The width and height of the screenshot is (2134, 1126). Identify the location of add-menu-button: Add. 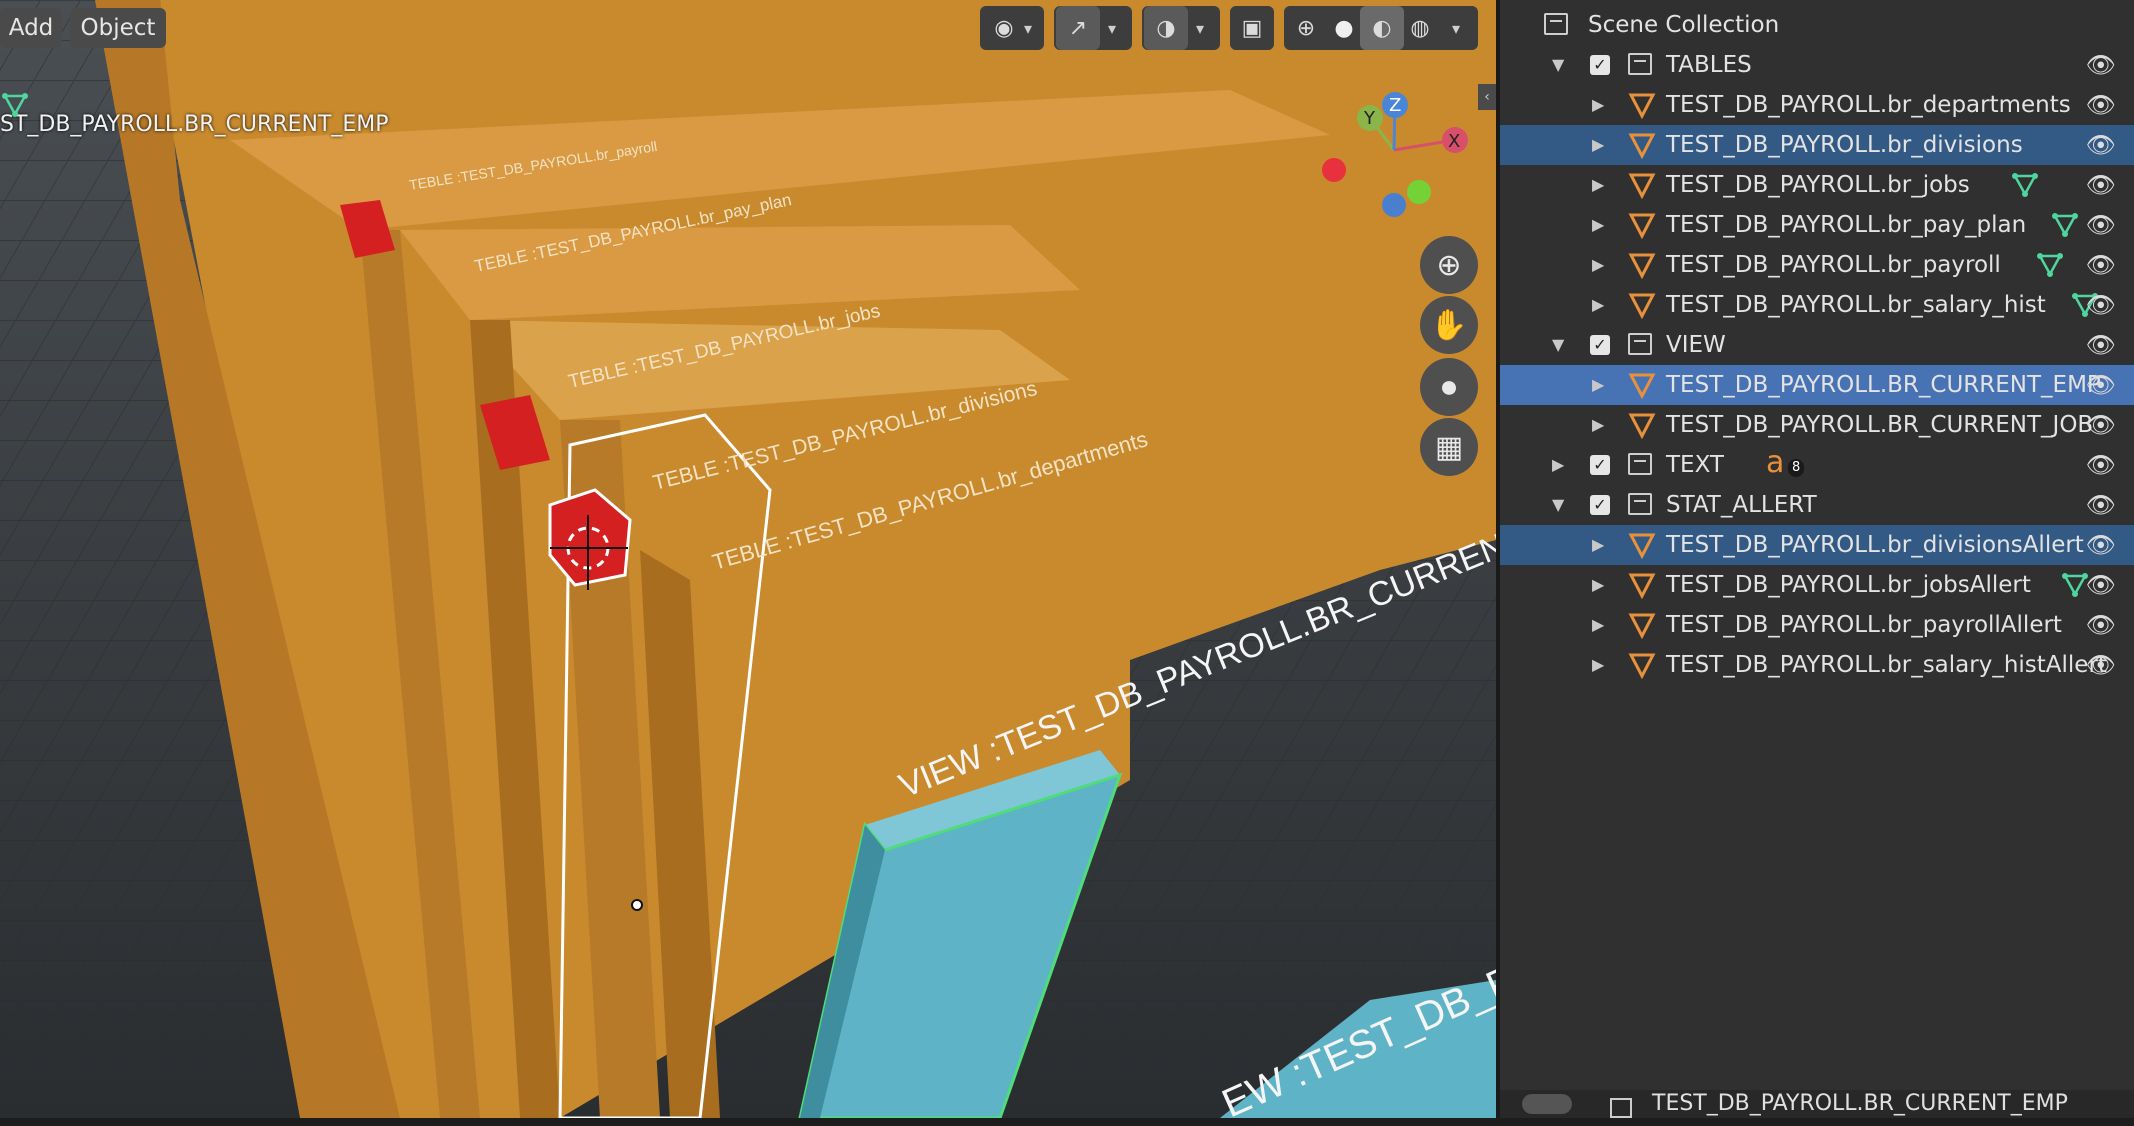
(31, 28).